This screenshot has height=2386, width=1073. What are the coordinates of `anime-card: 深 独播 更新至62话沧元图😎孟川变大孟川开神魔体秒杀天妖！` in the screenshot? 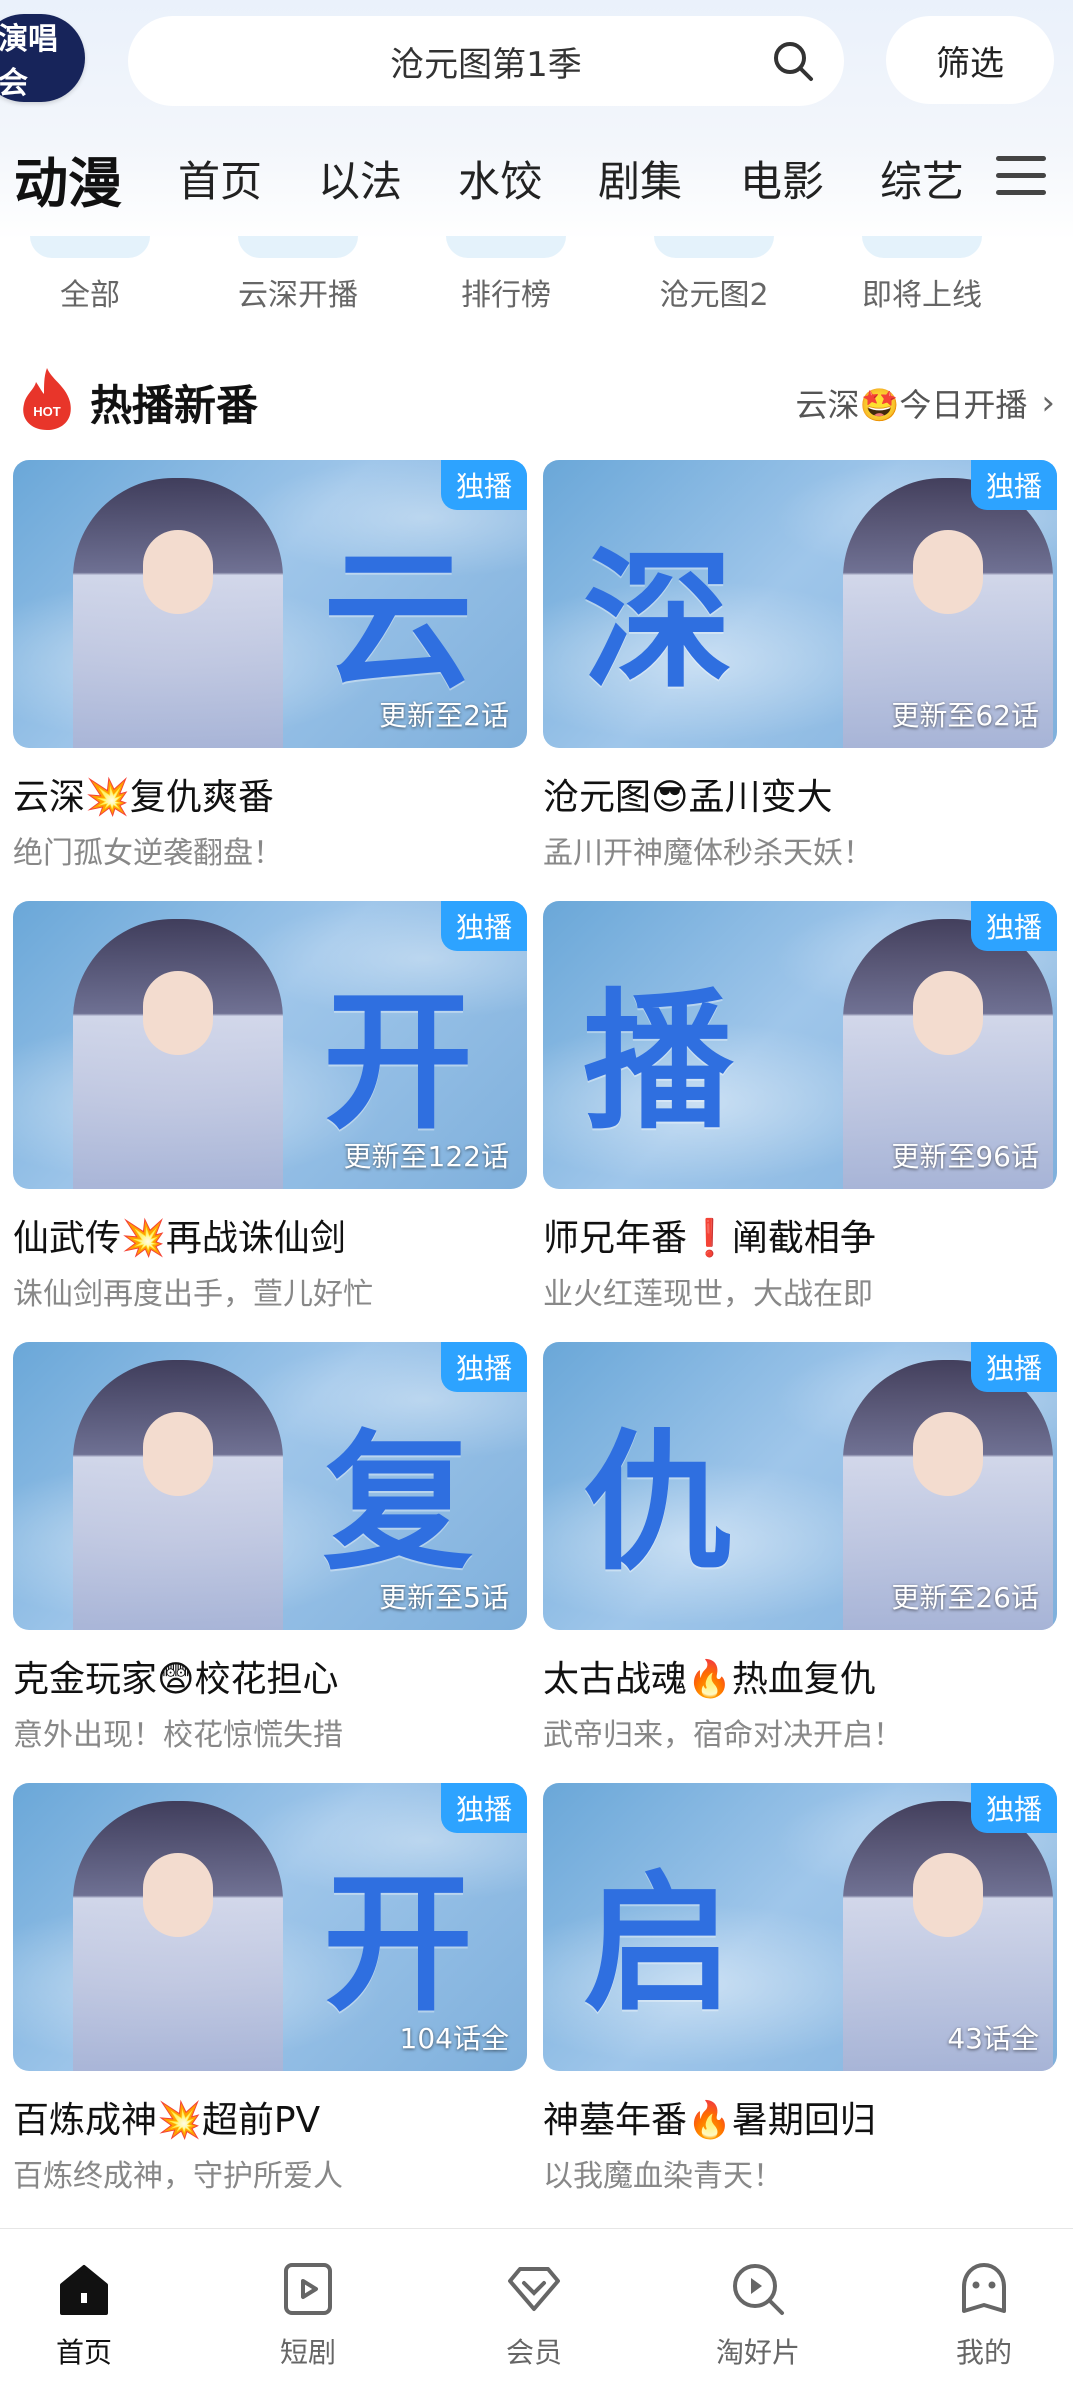 It's located at (800, 666).